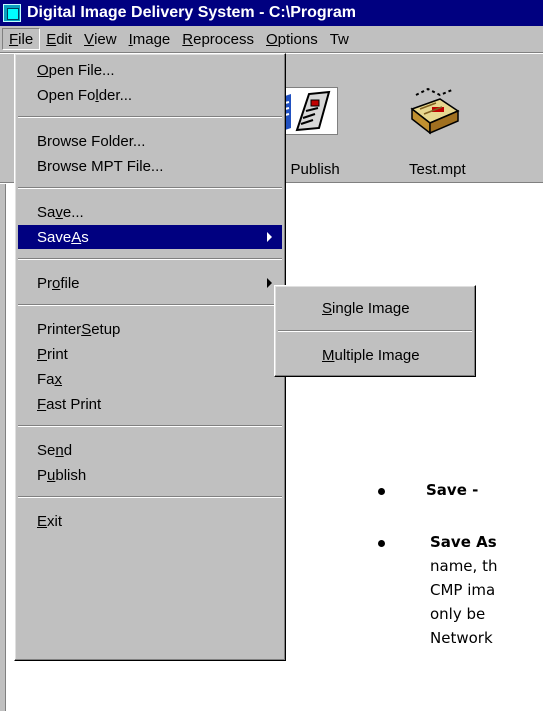 This screenshot has height=711, width=543. Describe the element at coordinates (150, 283) in the screenshot. I see `menu-item-profile: Pr o file` at that location.